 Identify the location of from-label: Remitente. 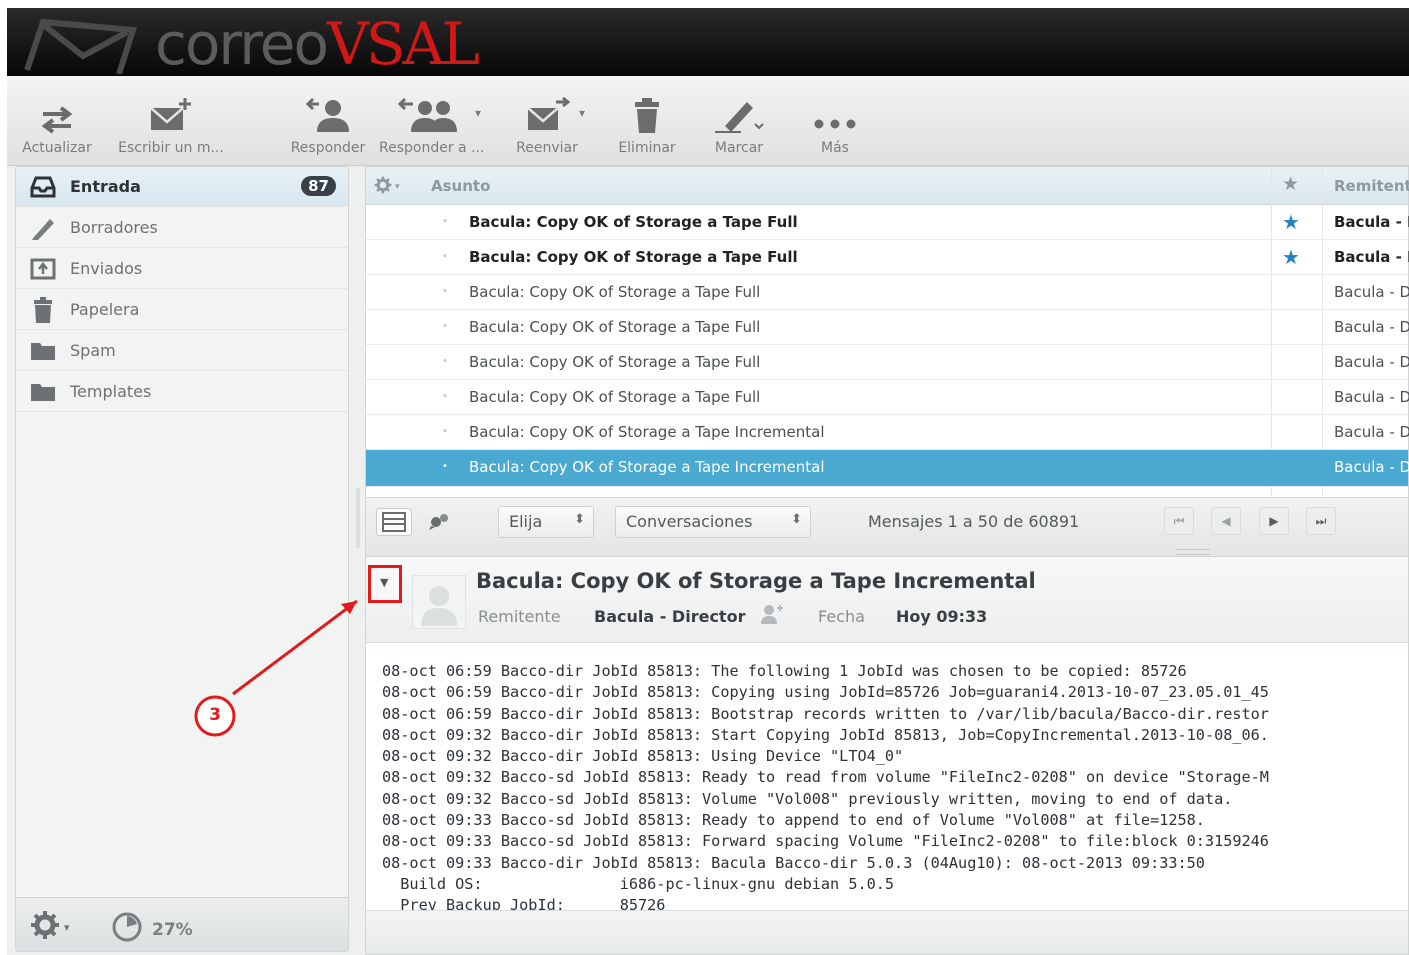
(519, 616).